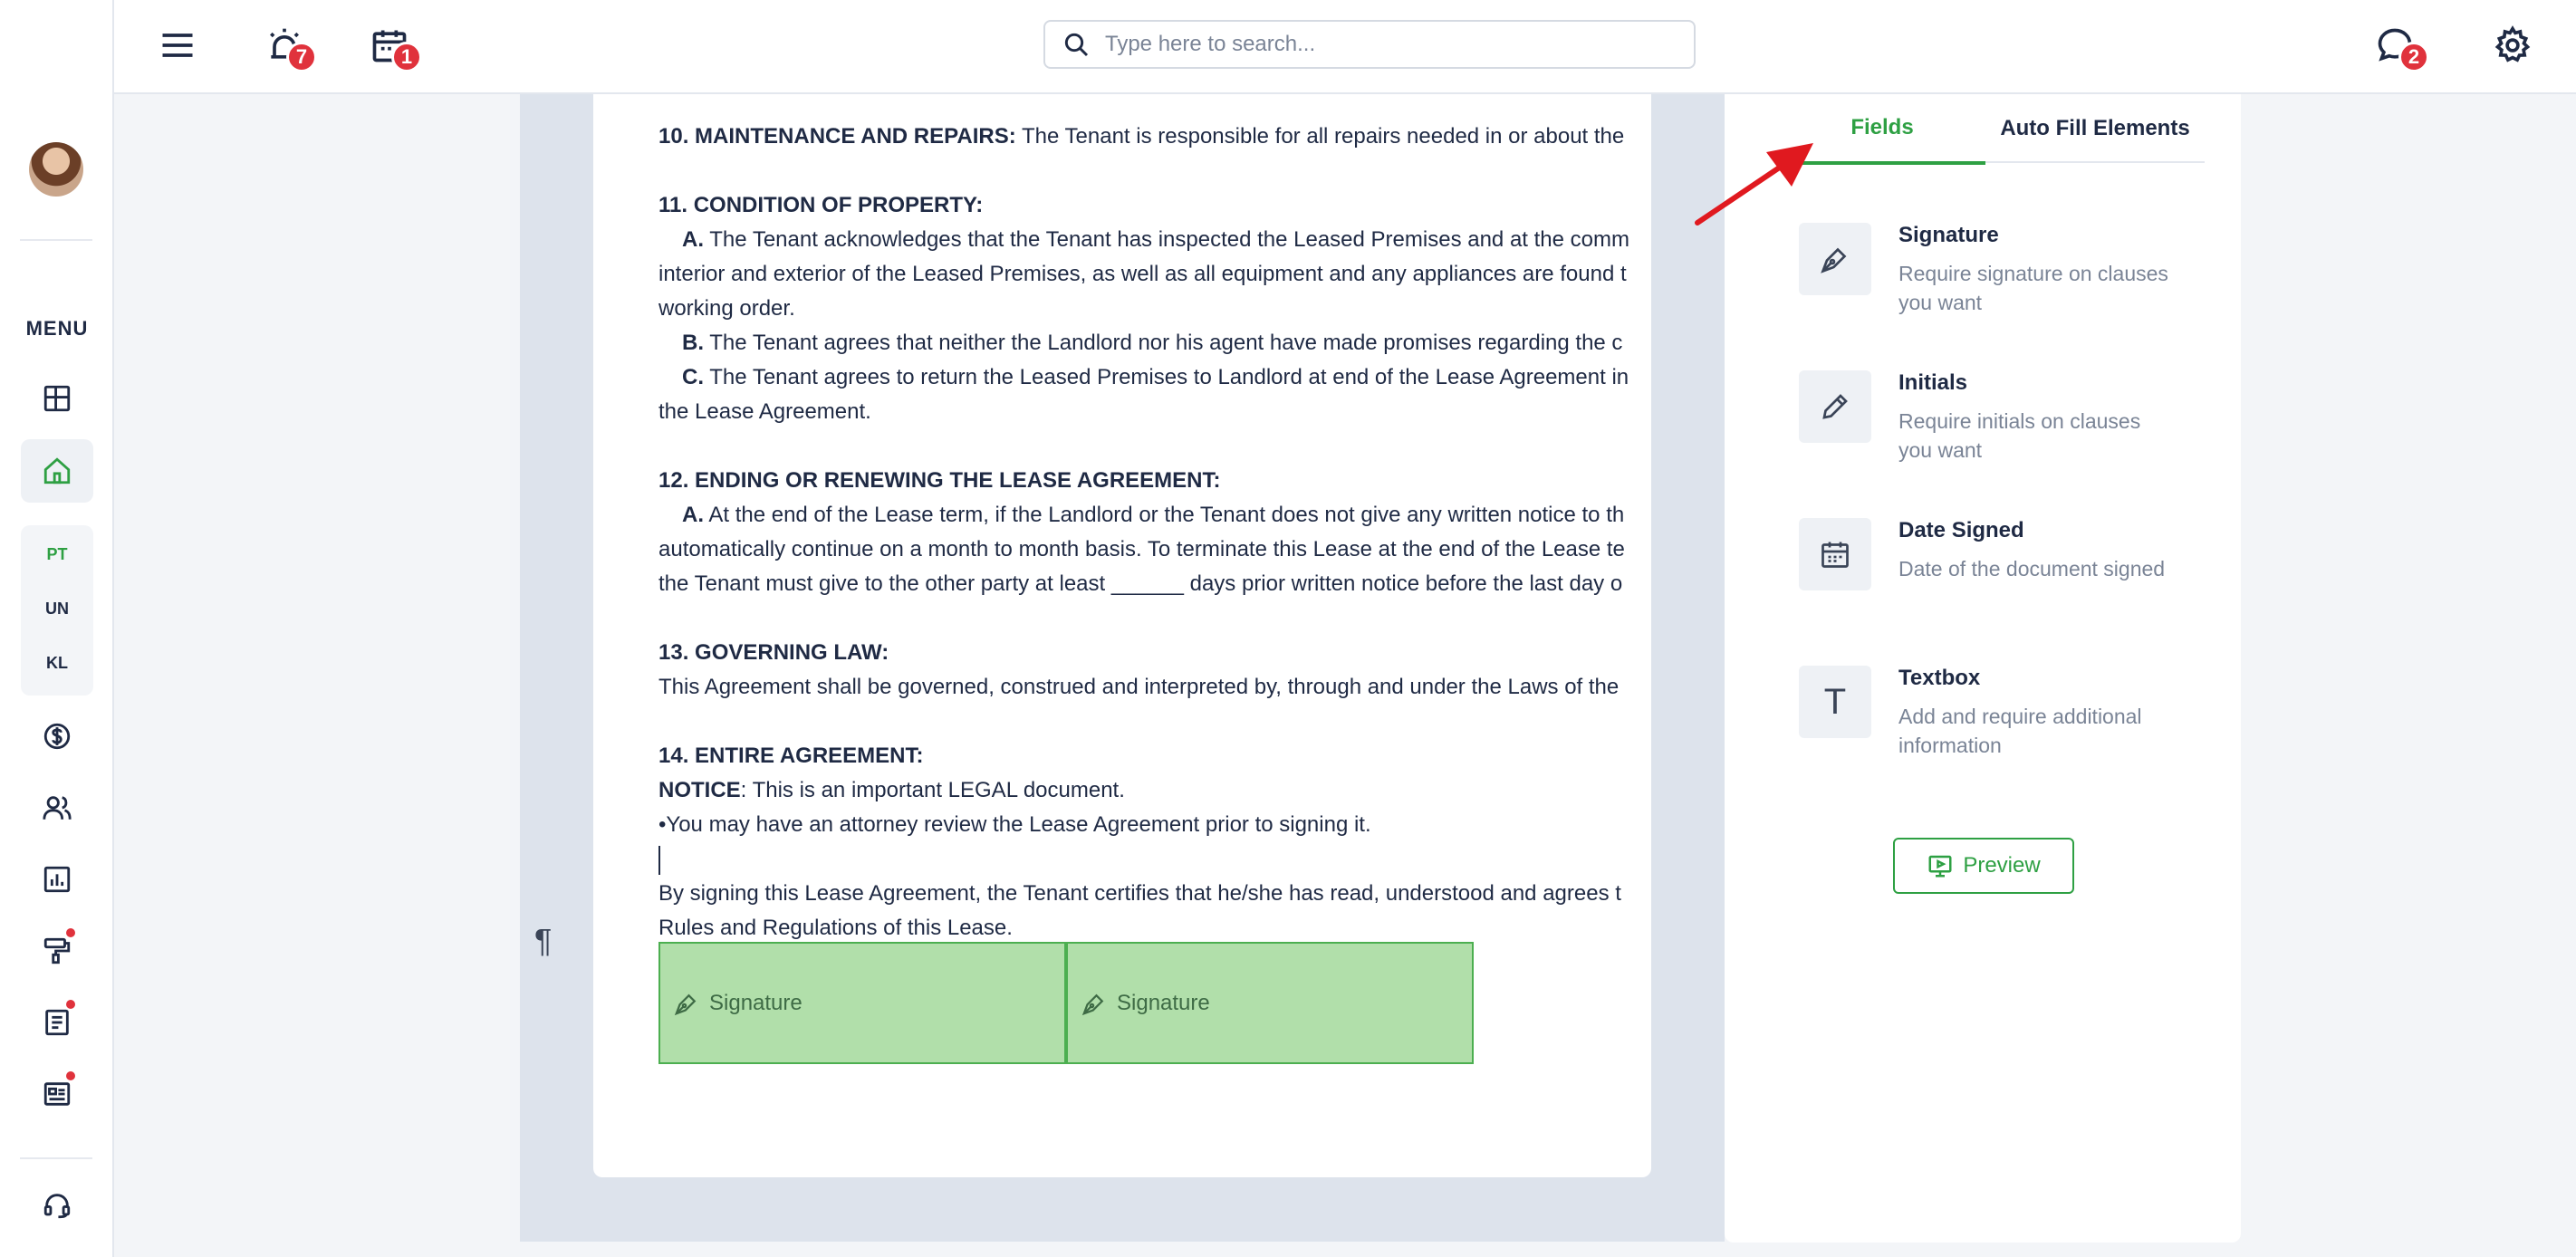 Image resolution: width=2576 pixels, height=1257 pixels. I want to click on calendar-icon, so click(1835, 555).